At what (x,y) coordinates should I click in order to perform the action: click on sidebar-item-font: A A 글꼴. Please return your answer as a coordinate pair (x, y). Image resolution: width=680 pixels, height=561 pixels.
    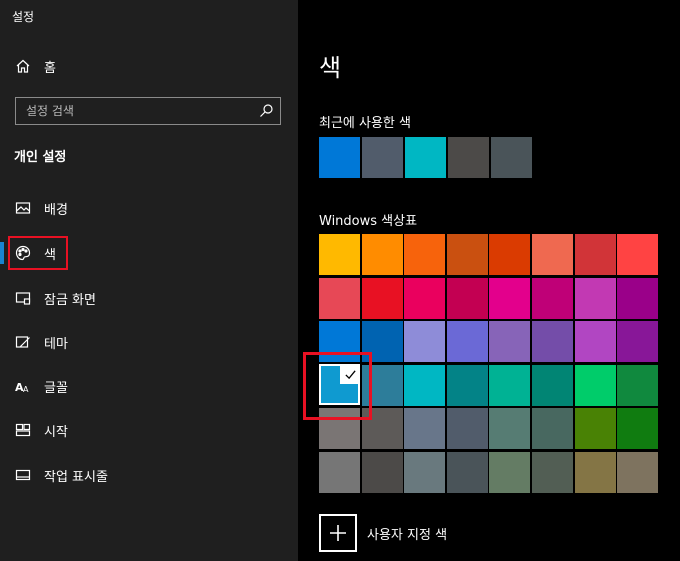
    Looking at the image, I should click on (149, 386).